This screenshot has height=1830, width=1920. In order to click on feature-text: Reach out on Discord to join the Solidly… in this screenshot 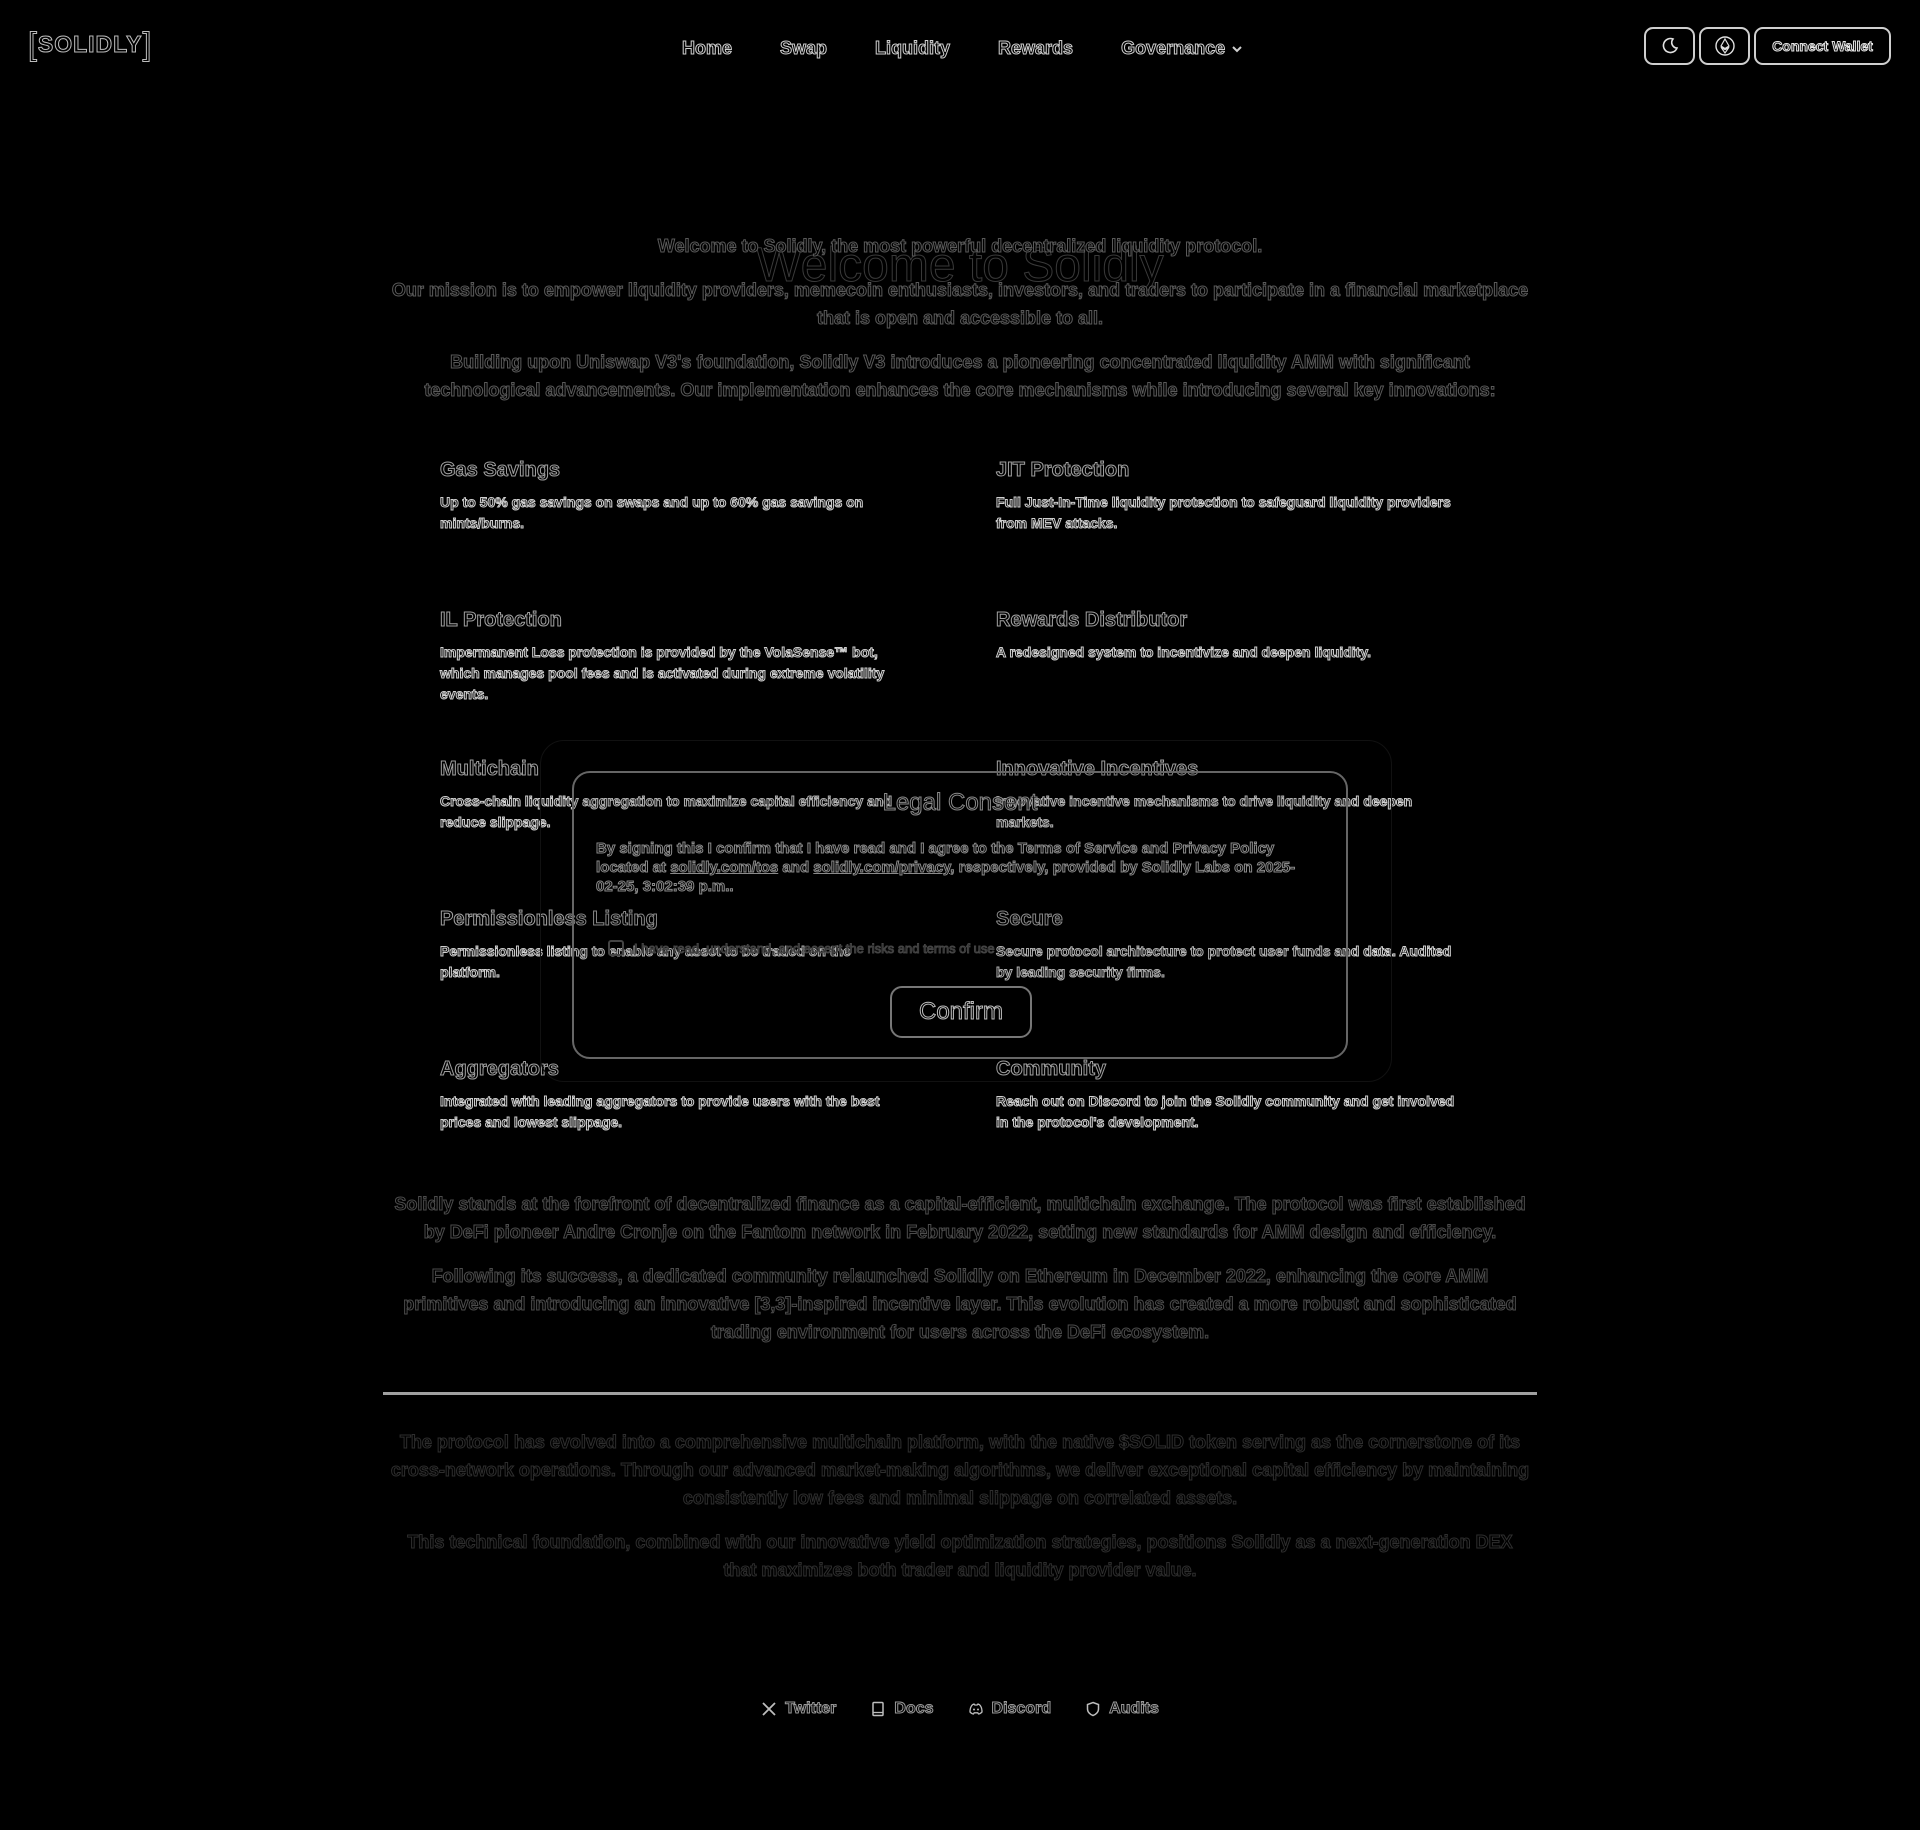, I will do `click(1225, 1112)`.